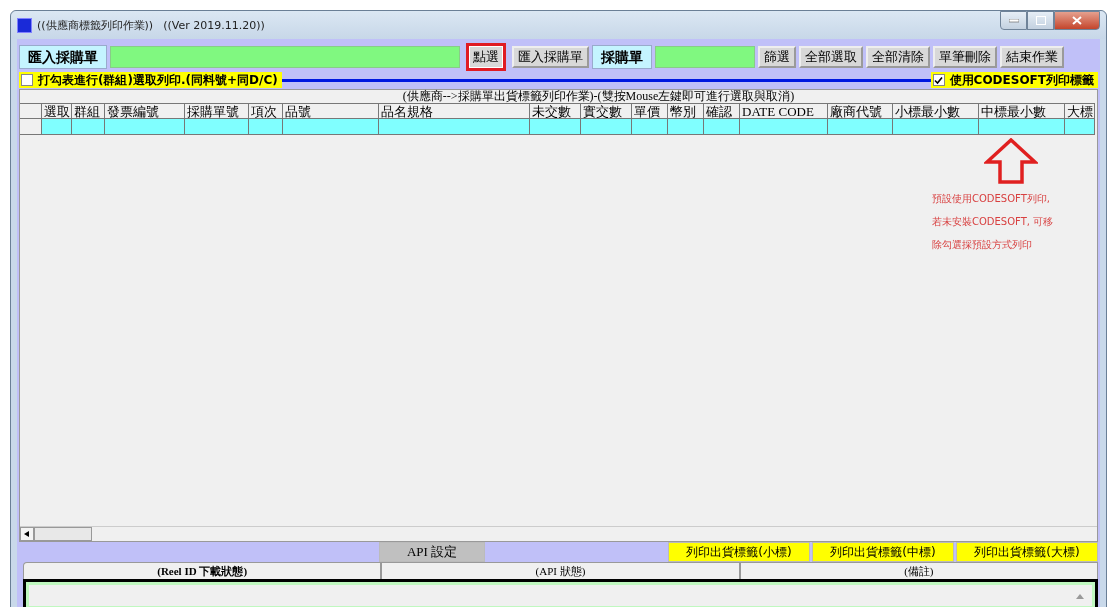 This screenshot has height=607, width=1117. I want to click on column-header: 品號, so click(331, 111).